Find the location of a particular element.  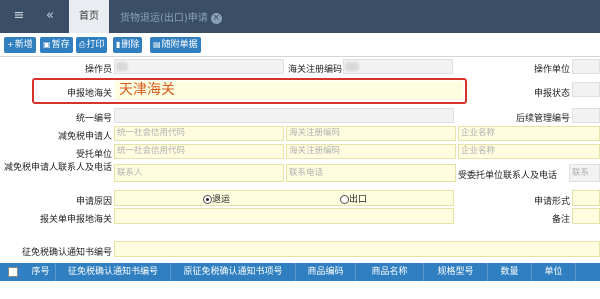

contact-person-input: 联系人 is located at coordinates (199, 173).